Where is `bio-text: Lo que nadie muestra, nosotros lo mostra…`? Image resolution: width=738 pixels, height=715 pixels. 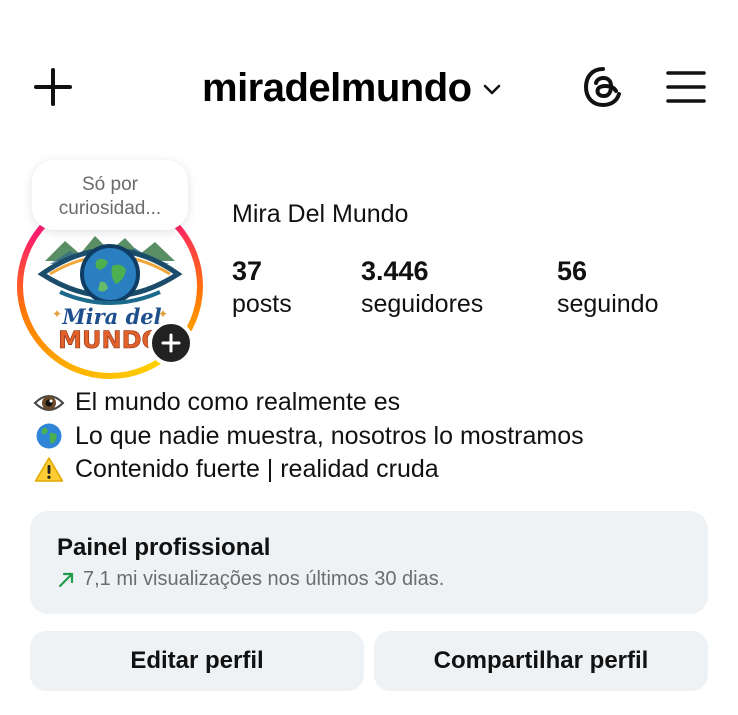 bio-text: Lo que nadie muestra, nosotros lo mostra… is located at coordinates (329, 435).